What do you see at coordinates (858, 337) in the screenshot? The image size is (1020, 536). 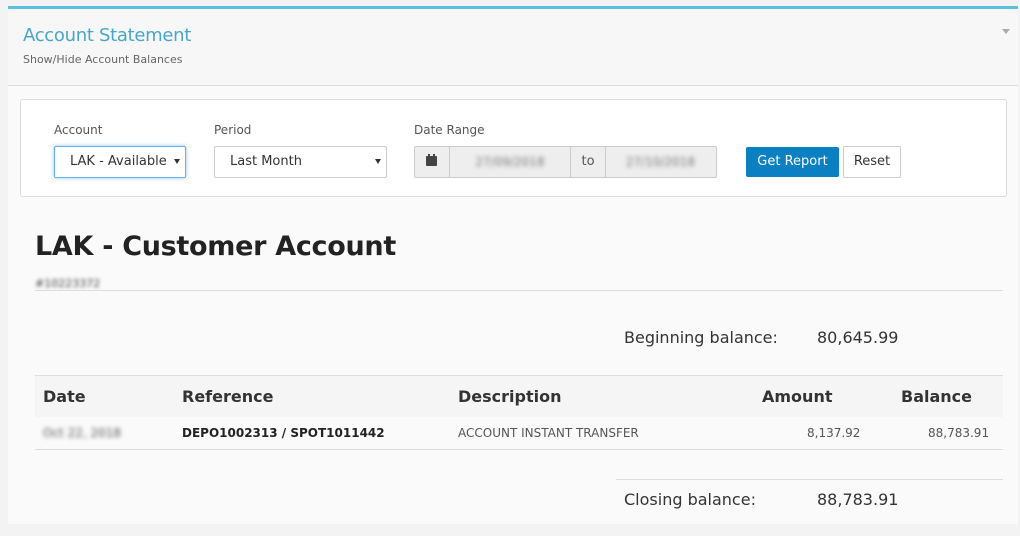 I see `beginning-balance-value: 80,645.99` at bounding box center [858, 337].